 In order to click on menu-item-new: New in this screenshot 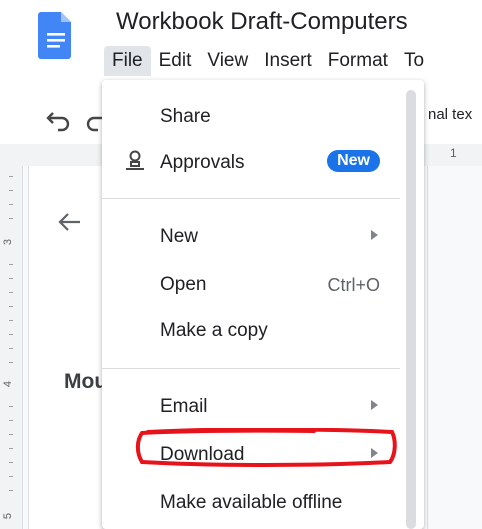, I will do `click(254, 236)`.